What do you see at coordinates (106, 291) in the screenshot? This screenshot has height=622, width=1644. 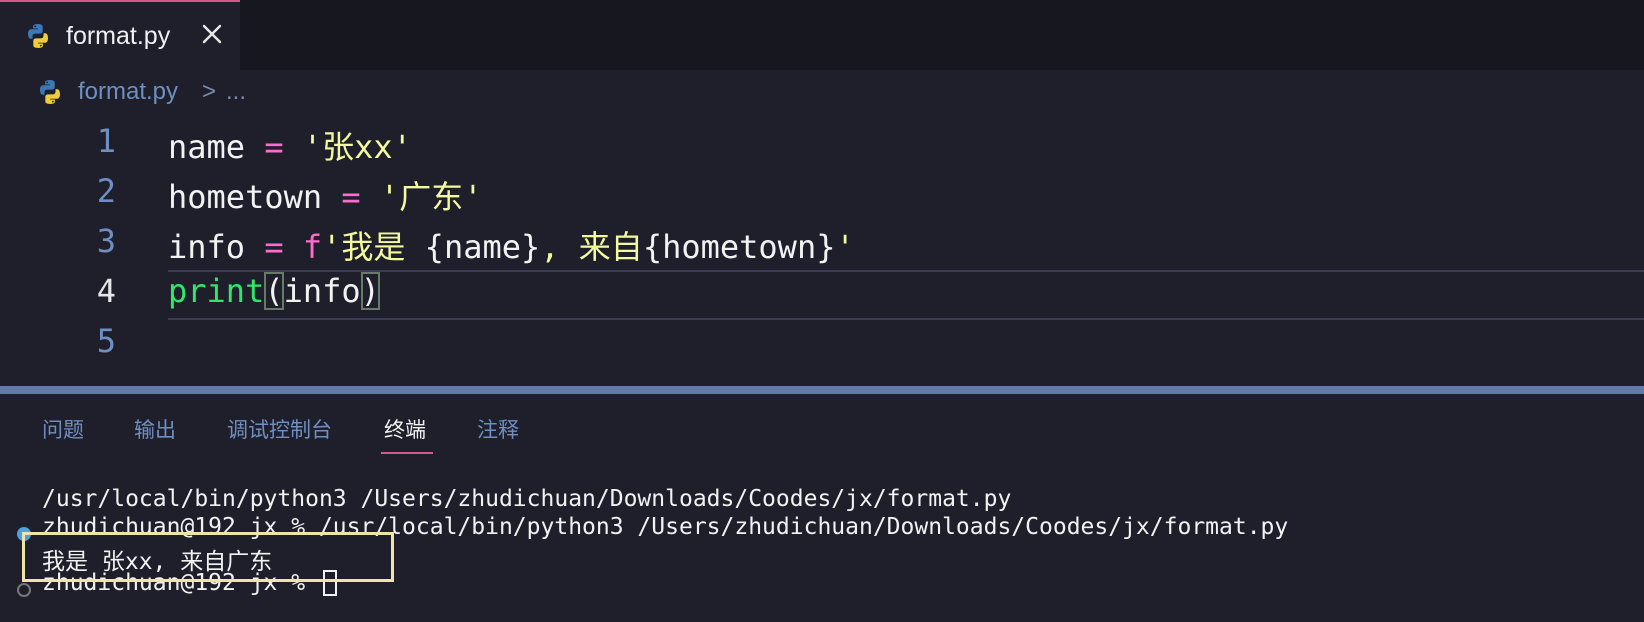 I see `line-number: 4` at bounding box center [106, 291].